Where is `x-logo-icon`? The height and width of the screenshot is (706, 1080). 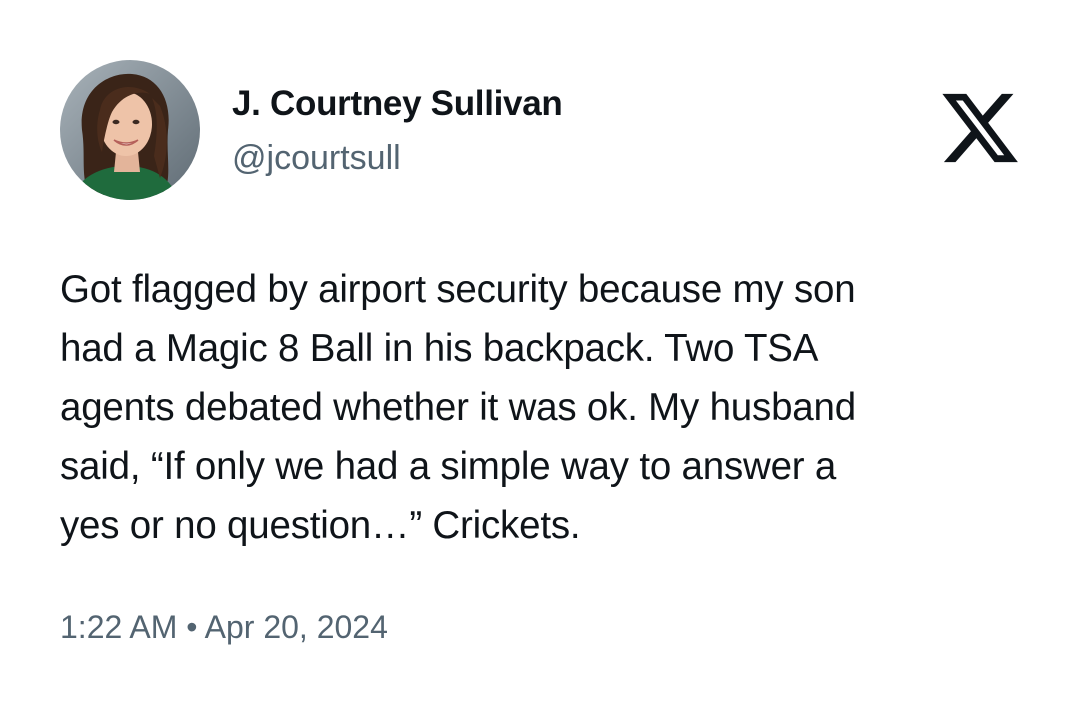
x-logo-icon is located at coordinates (980, 128).